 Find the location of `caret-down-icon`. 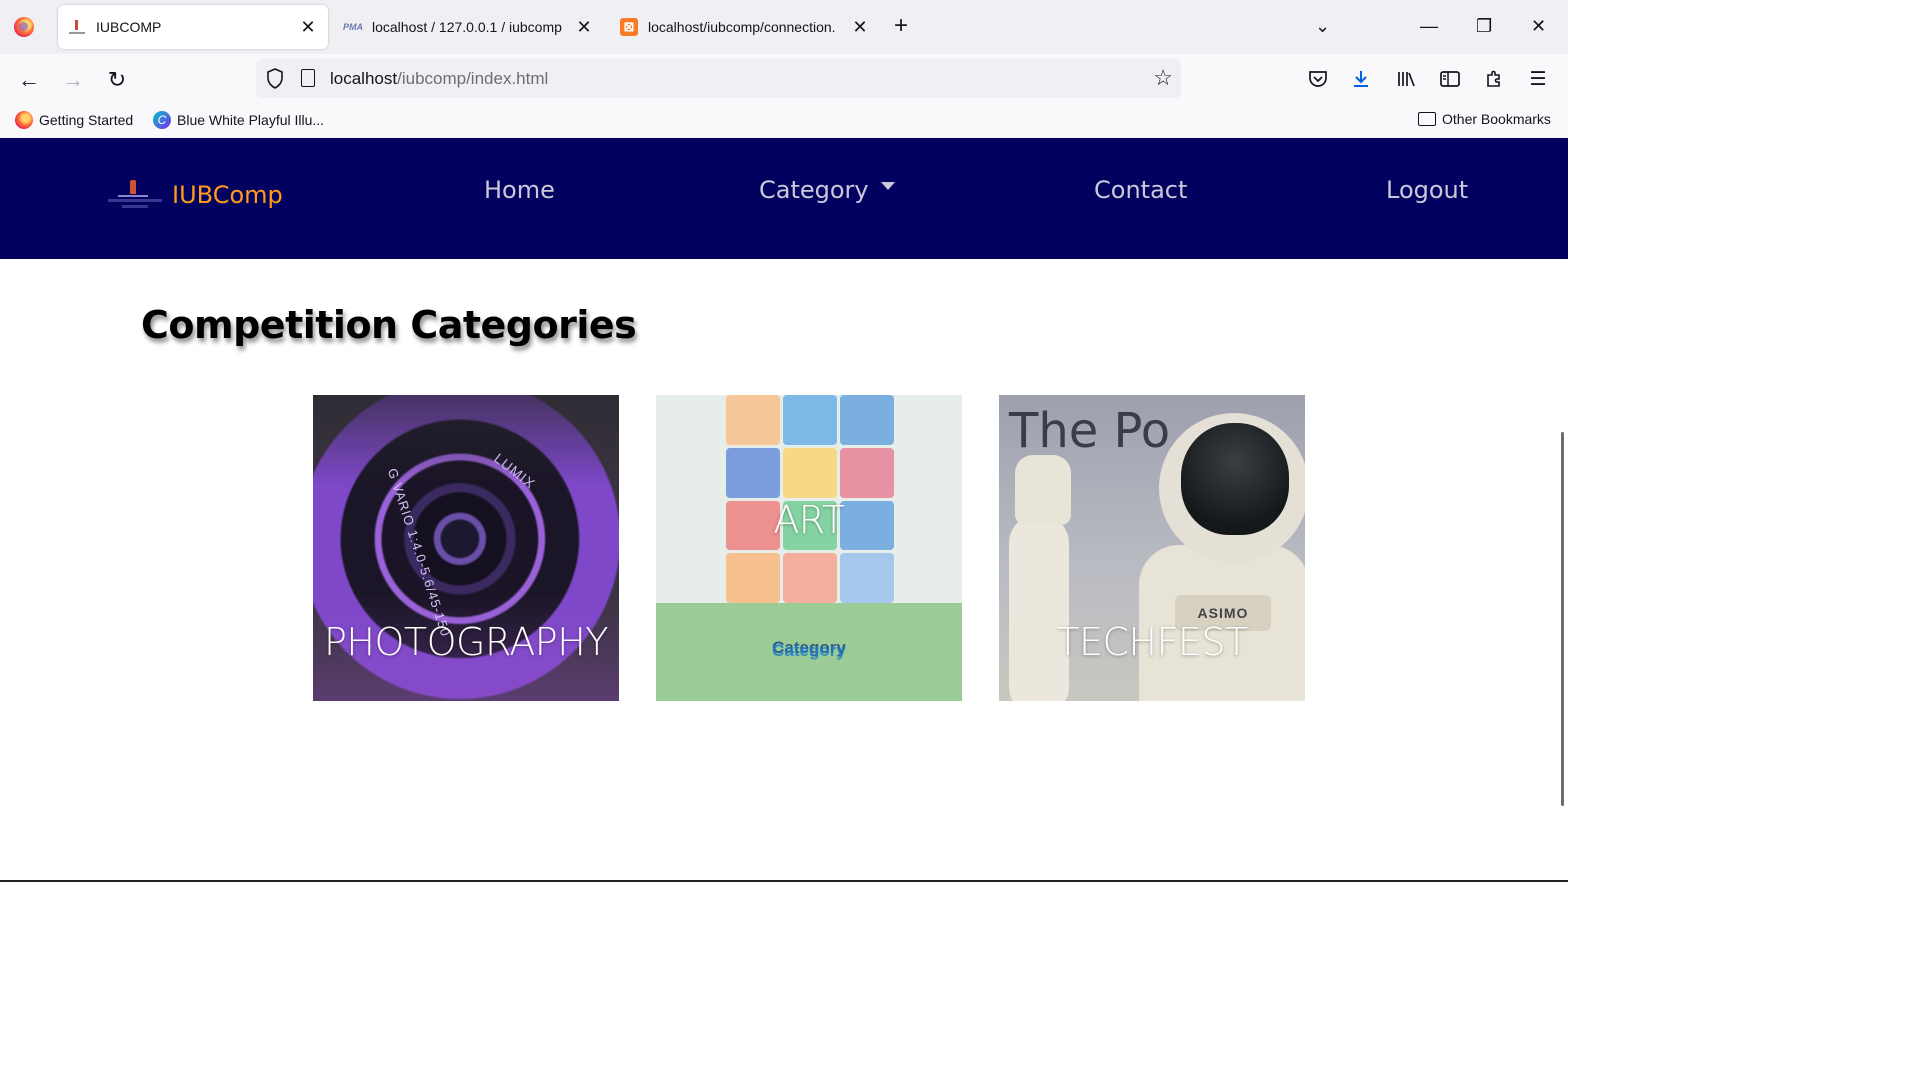

caret-down-icon is located at coordinates (887, 186).